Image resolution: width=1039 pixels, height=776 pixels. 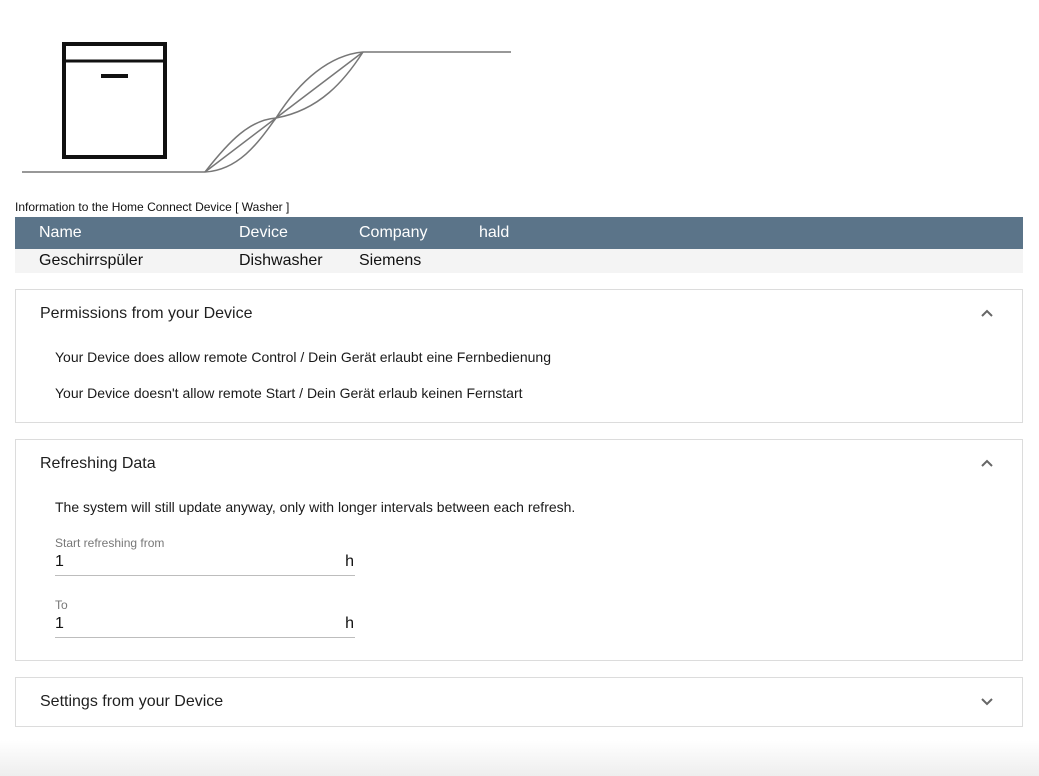 What do you see at coordinates (299, 261) in the screenshot?
I see `cell-device: Dishwasher` at bounding box center [299, 261].